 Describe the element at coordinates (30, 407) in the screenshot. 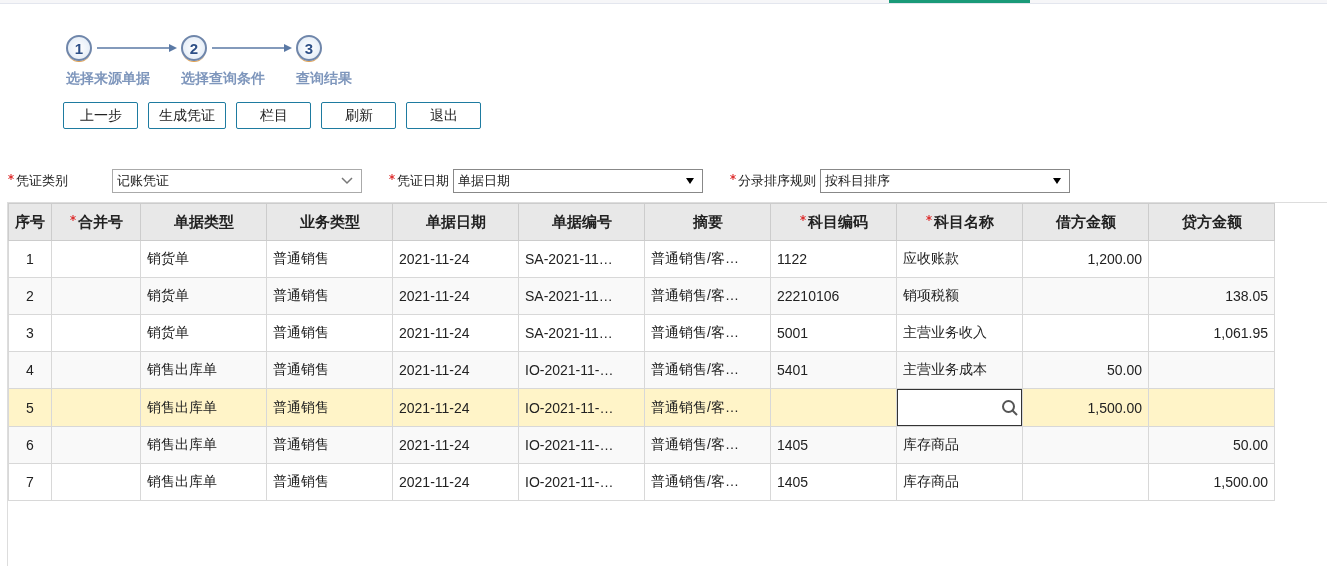

I see `table-cell: 5` at that location.